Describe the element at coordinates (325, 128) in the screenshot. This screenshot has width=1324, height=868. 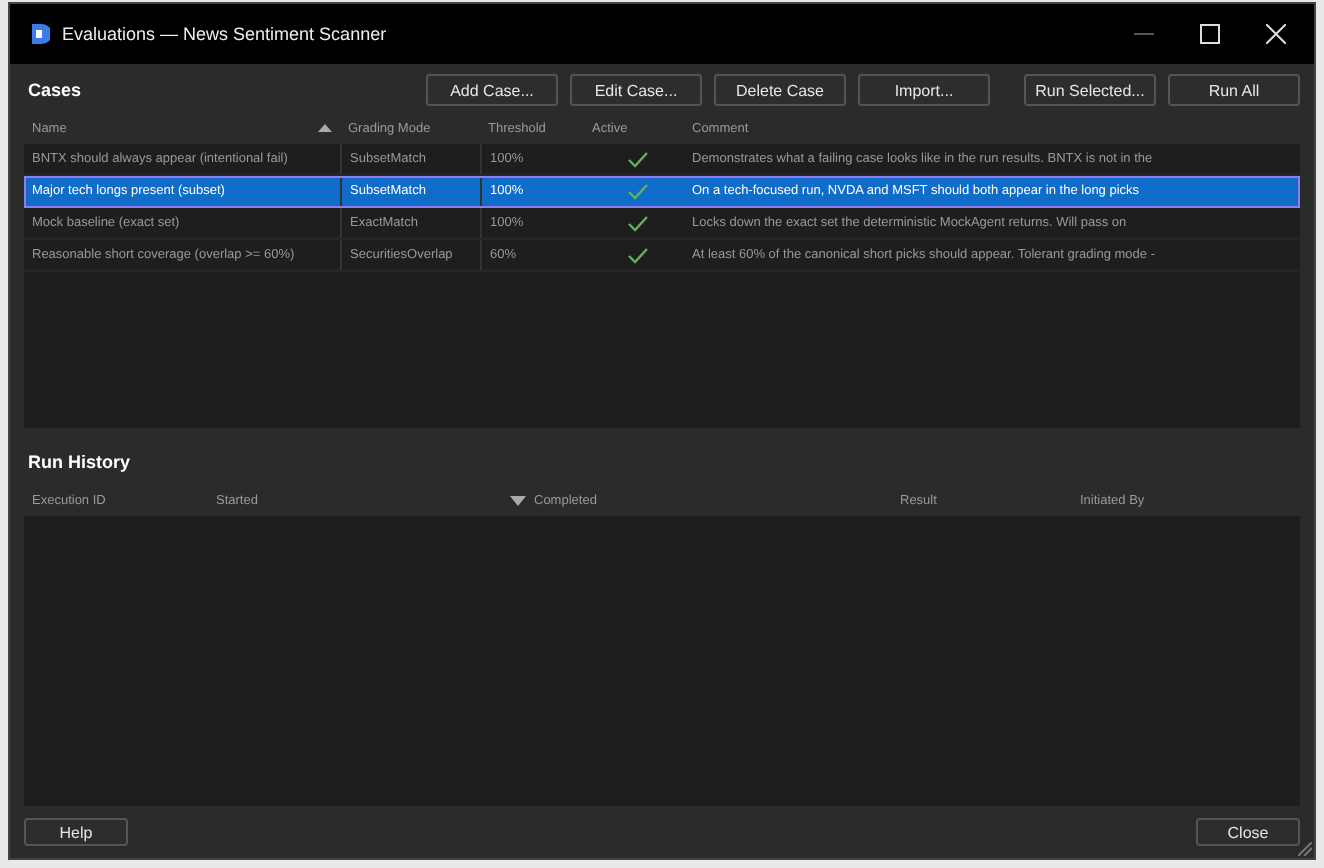
I see `sort-ascending-icon` at that location.